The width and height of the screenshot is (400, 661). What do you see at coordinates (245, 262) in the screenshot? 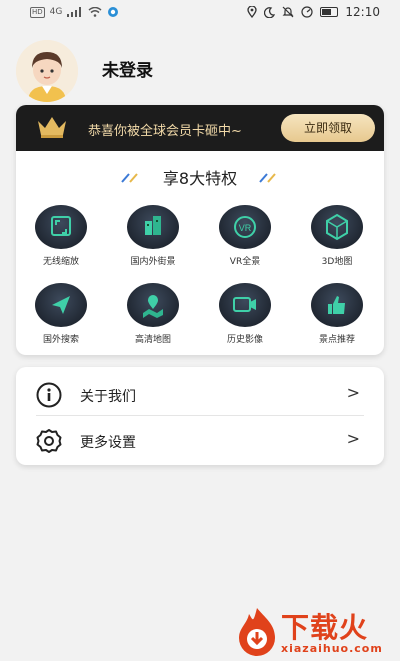
I see `privilege-label: VR全景` at bounding box center [245, 262].